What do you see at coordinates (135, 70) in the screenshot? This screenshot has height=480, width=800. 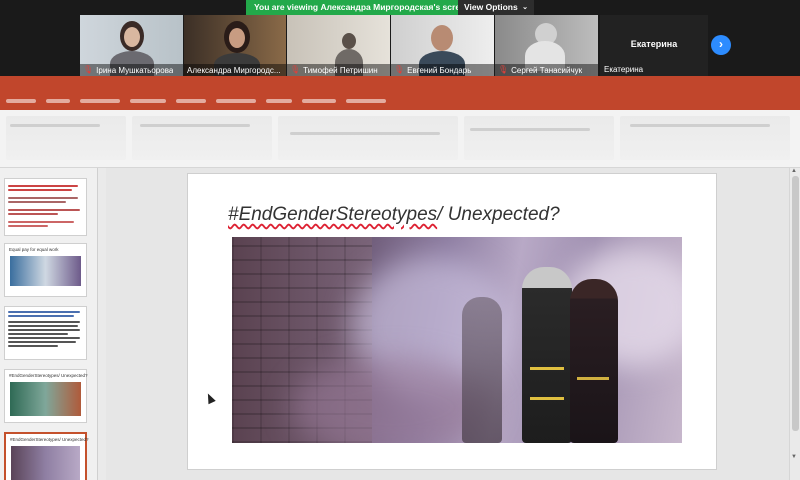 I see `participant-name: Ірина Мушкатьорова` at bounding box center [135, 70].